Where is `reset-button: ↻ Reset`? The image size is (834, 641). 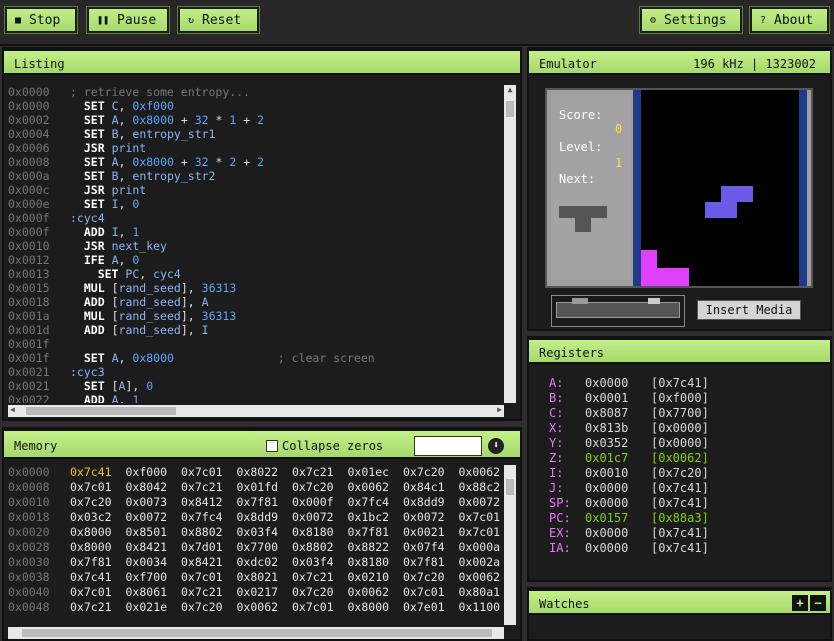
reset-button: ↻ Reset is located at coordinates (218, 20).